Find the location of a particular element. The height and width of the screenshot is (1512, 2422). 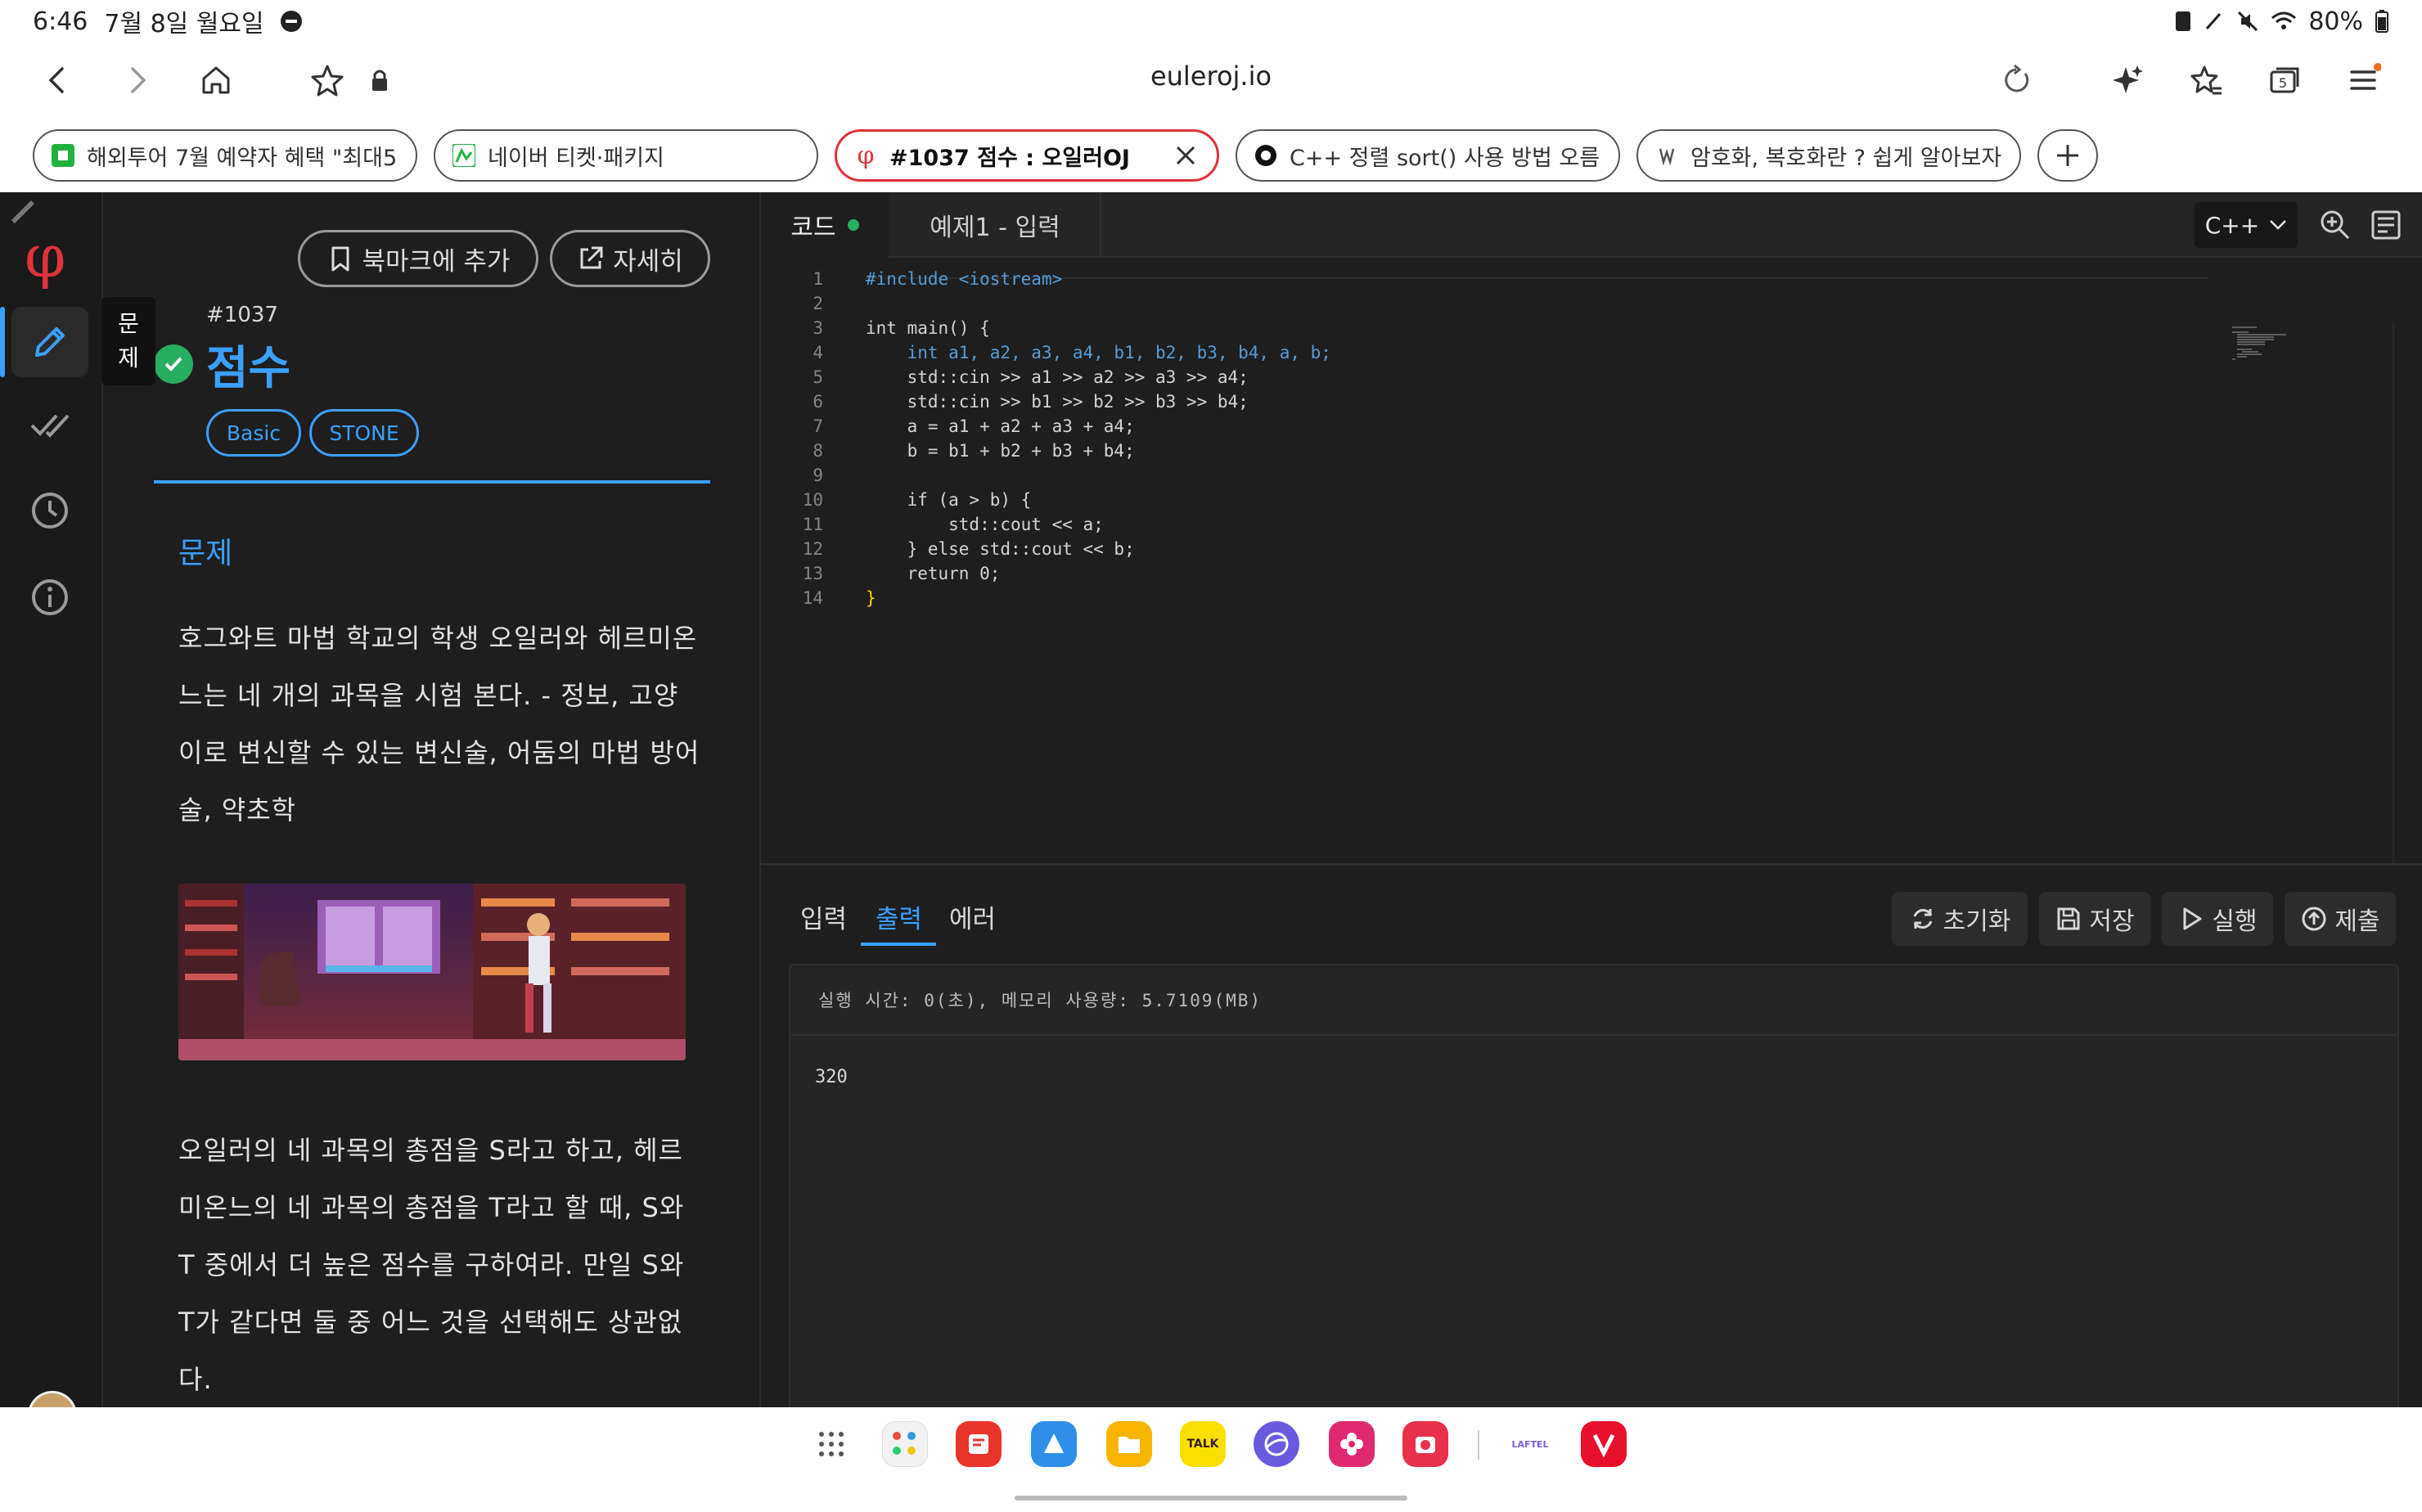

language-value: C++ is located at coordinates (2232, 225).